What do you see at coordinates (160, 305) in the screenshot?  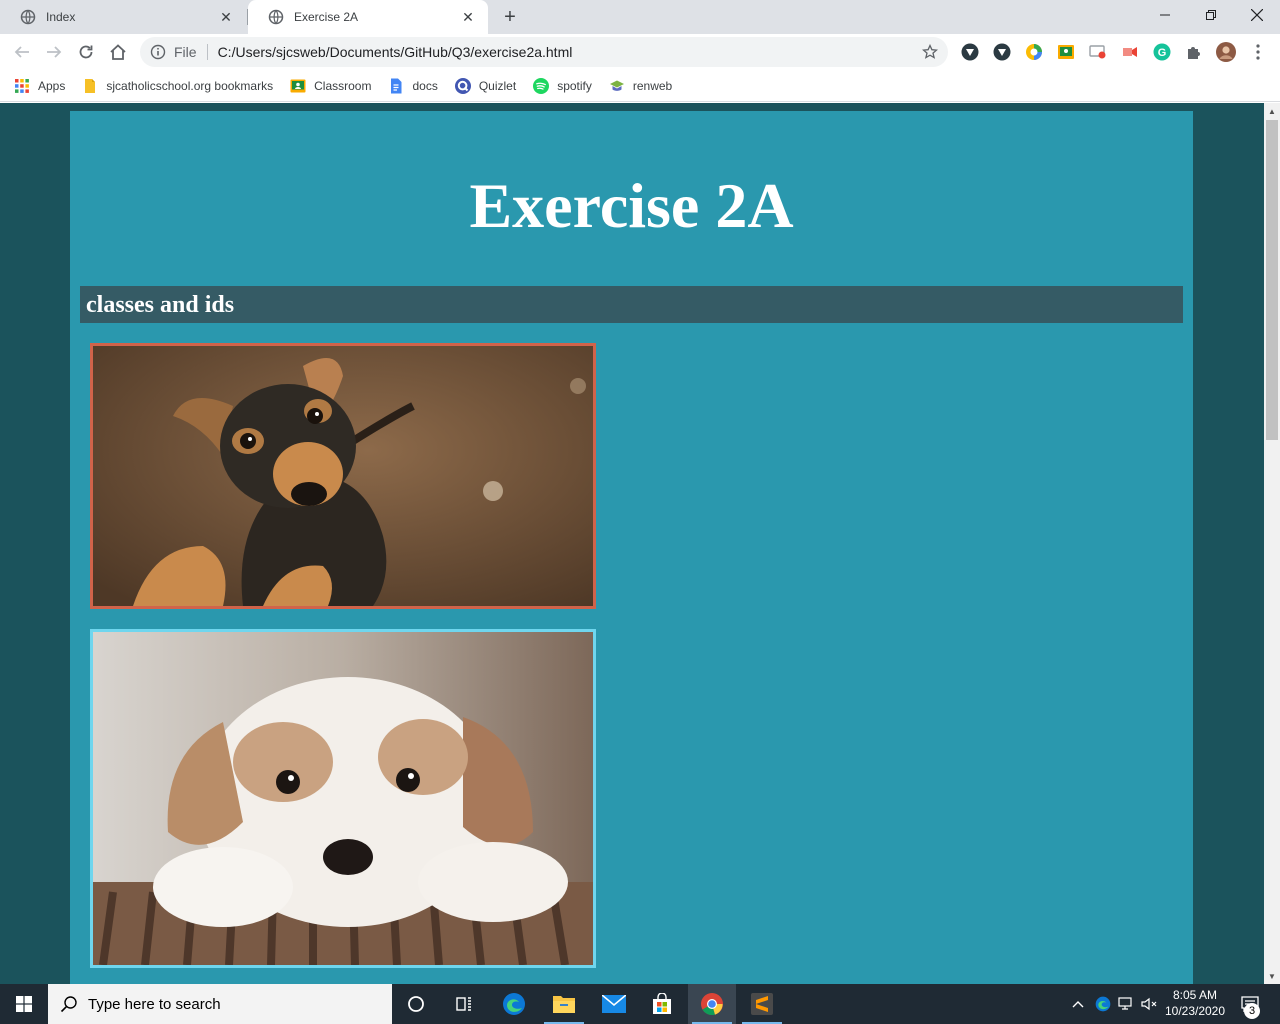 I see `section-title: classes and ids` at bounding box center [160, 305].